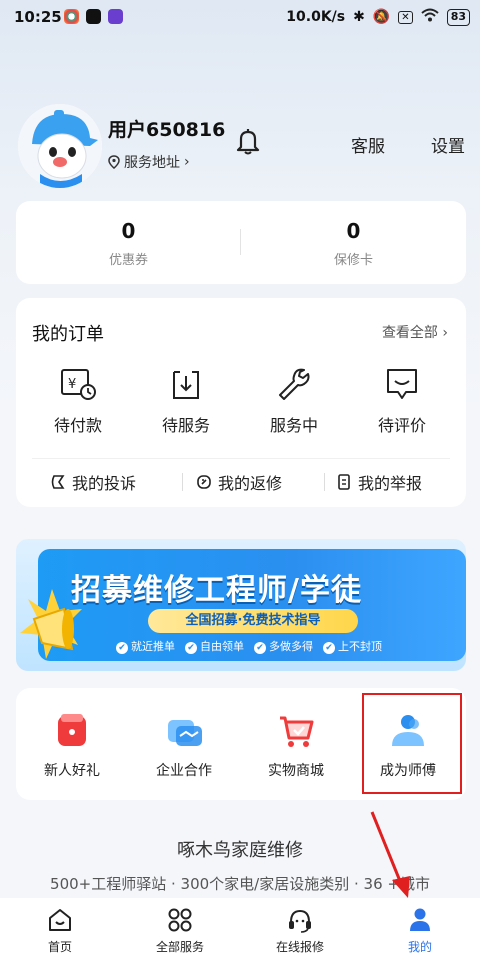  Describe the element at coordinates (179, 947) in the screenshot. I see `nav-all-services-label: 全部服务` at that location.